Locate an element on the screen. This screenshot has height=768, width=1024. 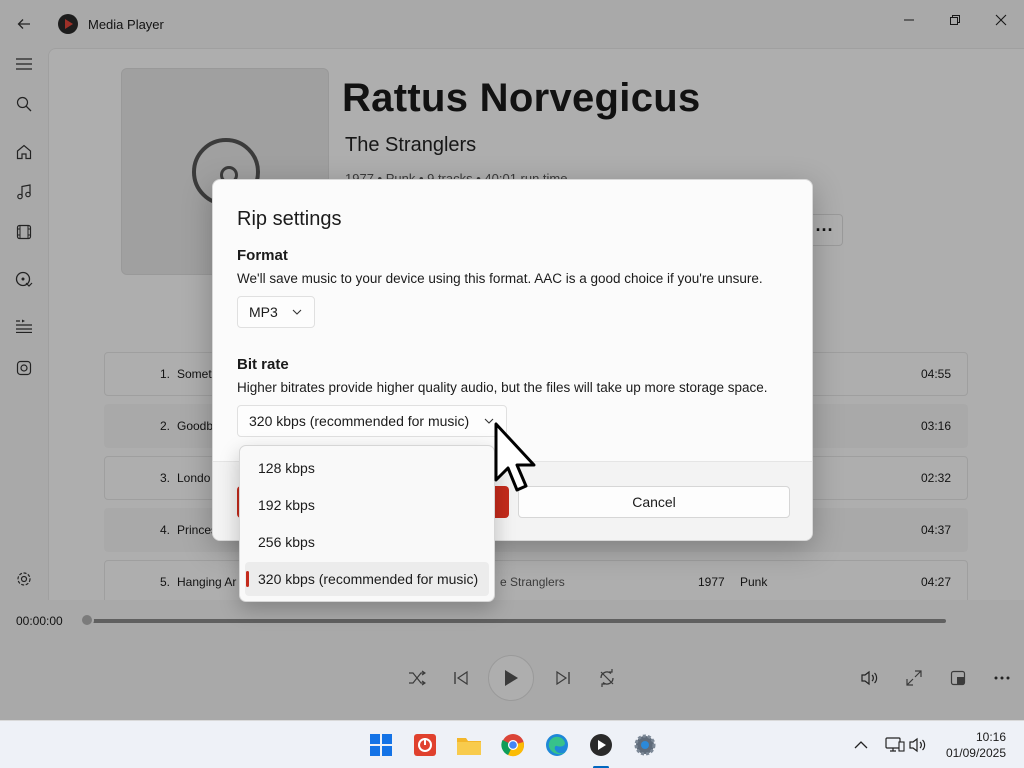
mouse-cursor-icon is located at coordinates (515, 457).